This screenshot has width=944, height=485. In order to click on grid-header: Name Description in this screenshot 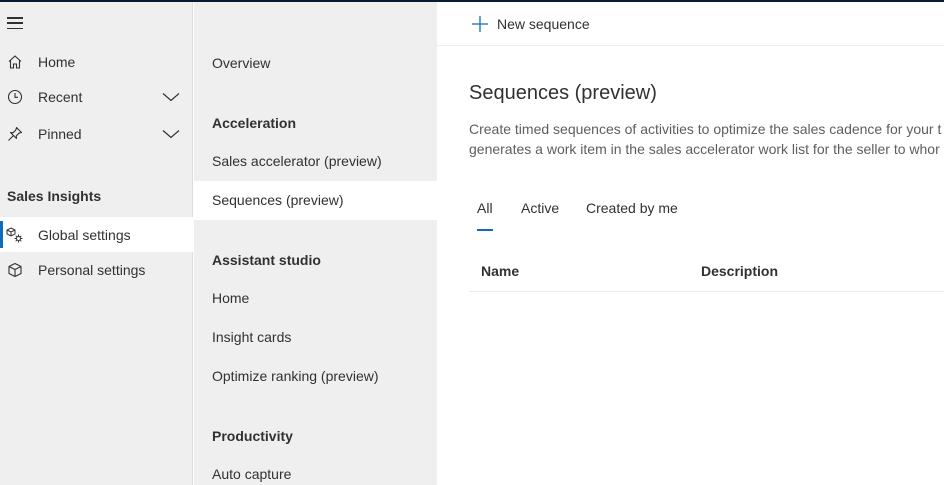, I will do `click(706, 273)`.